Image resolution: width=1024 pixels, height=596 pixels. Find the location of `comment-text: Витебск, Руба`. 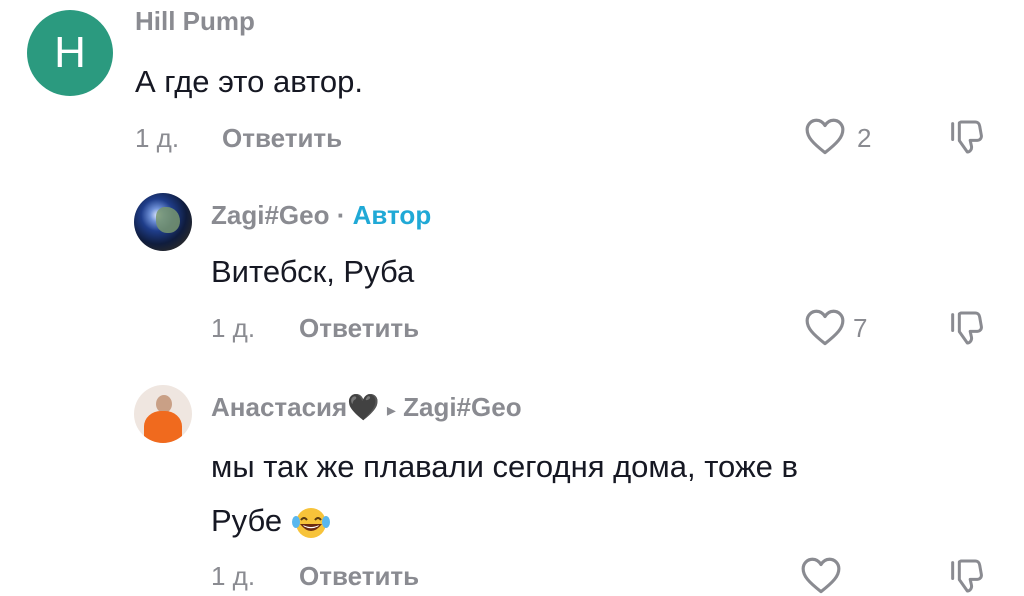

comment-text: Витебск, Руба is located at coordinates (313, 271).